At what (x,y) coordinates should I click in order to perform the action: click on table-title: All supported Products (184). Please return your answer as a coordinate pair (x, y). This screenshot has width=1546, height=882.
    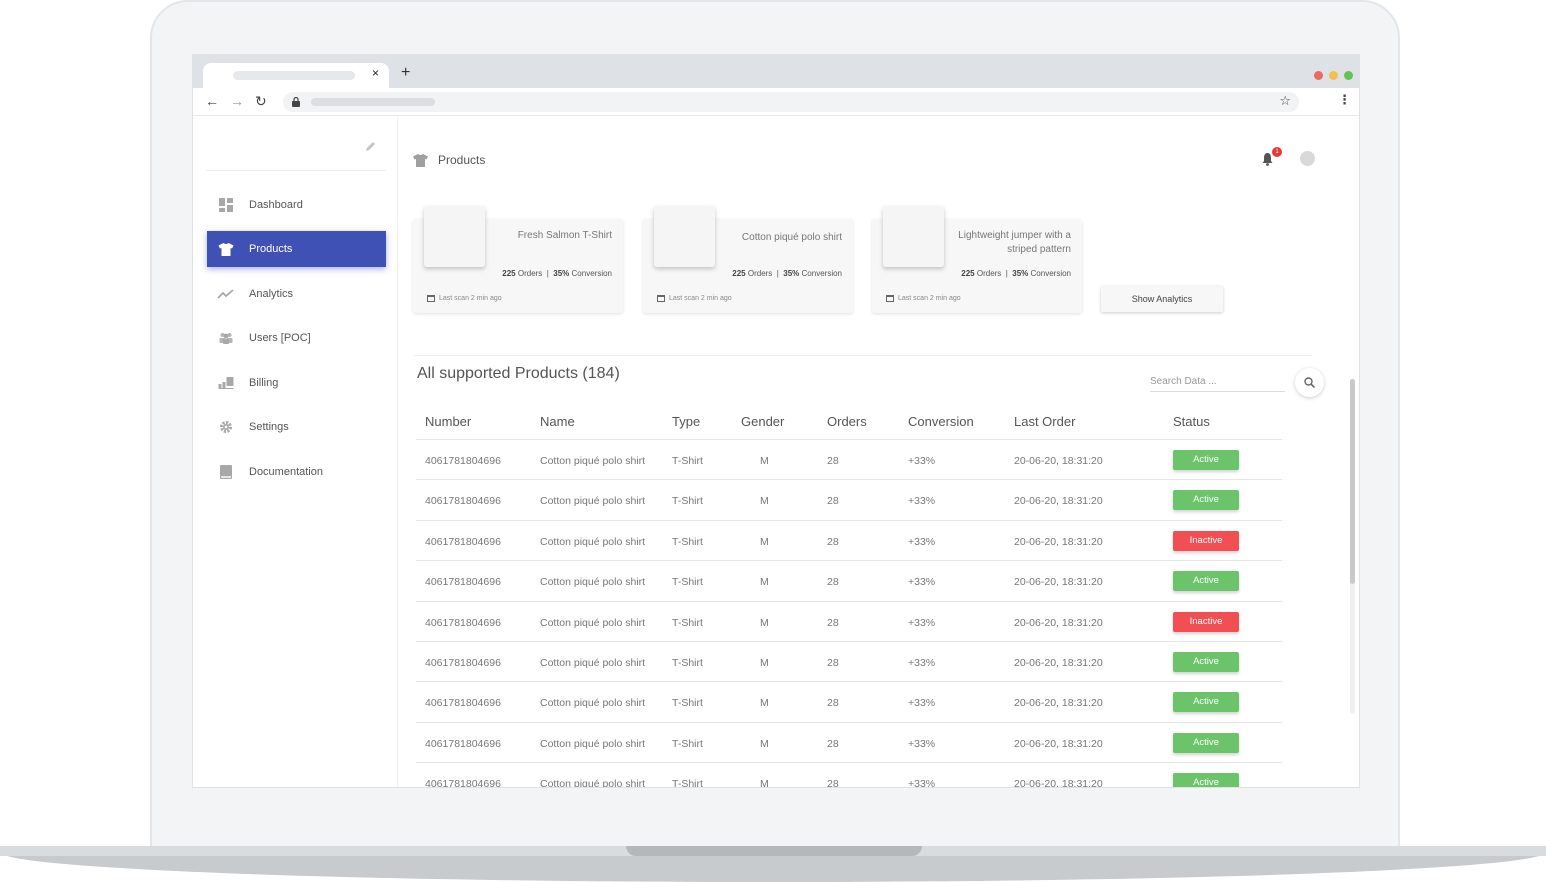
    Looking at the image, I should click on (518, 373).